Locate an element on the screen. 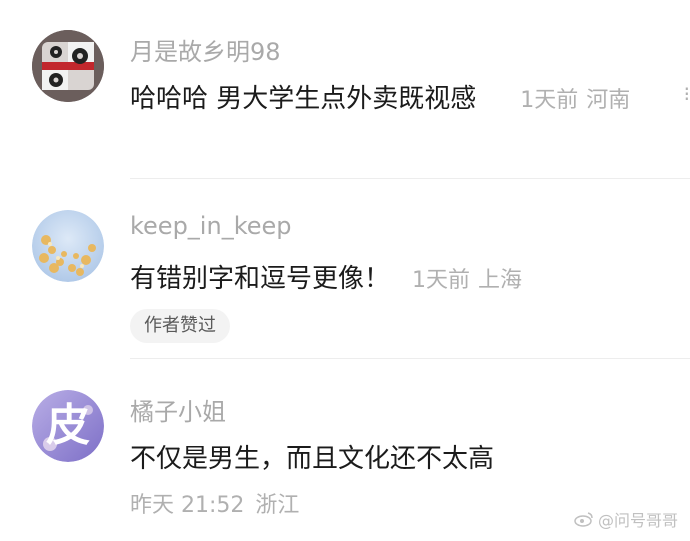  watermark-text: @问号哥哥 is located at coordinates (637, 520).